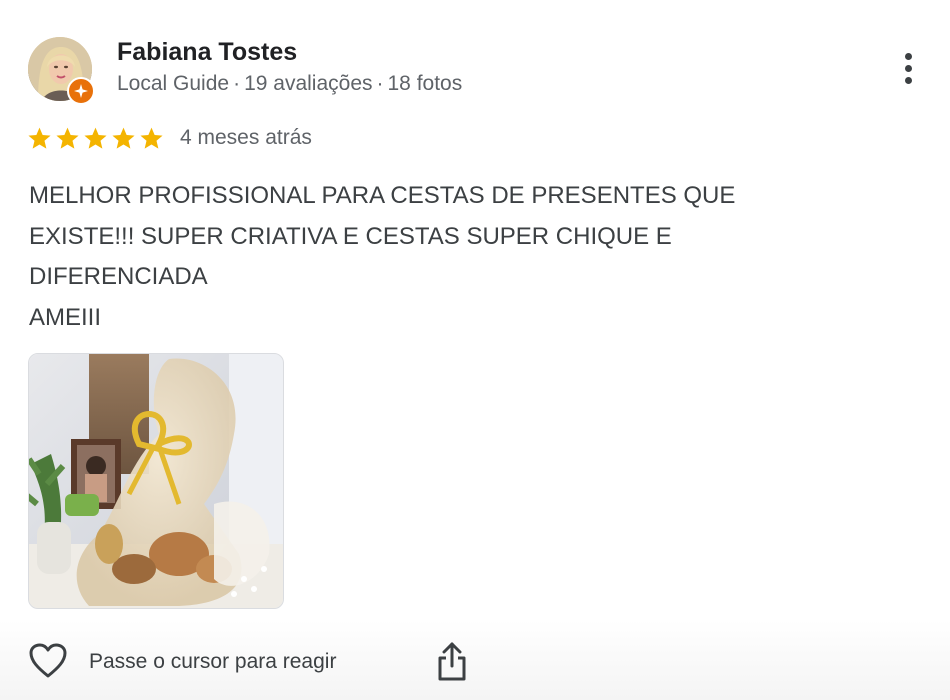  I want to click on react-button, so click(48, 661).